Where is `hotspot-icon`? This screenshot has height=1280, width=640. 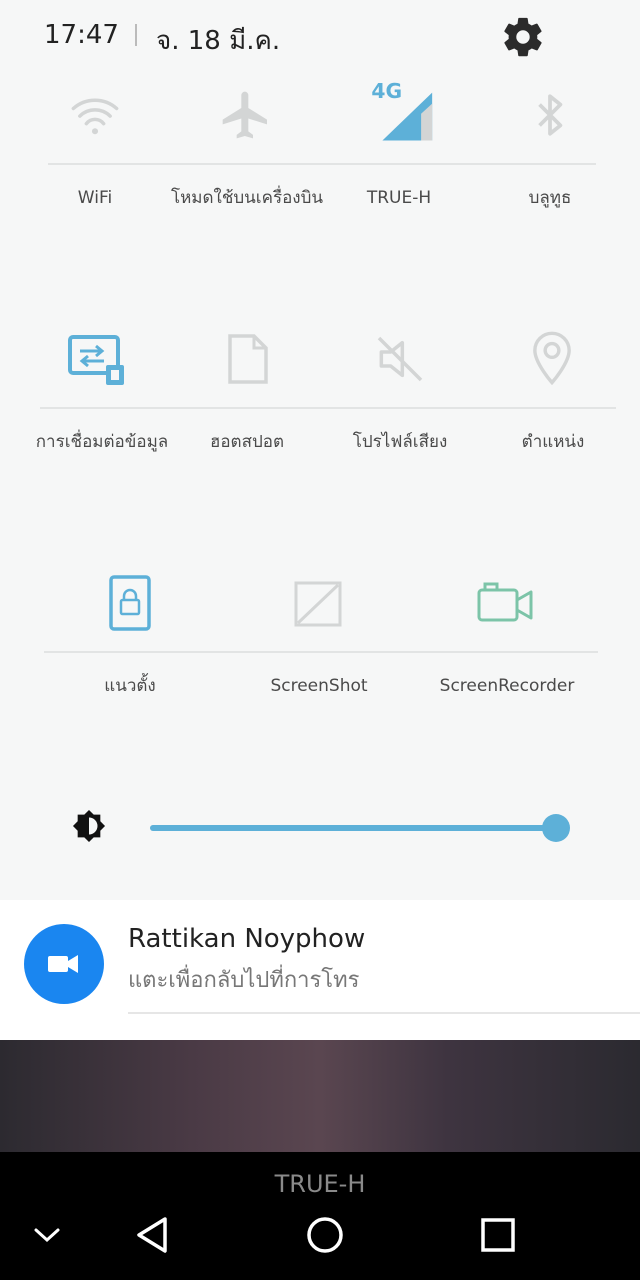
hotspot-icon is located at coordinates (248, 359).